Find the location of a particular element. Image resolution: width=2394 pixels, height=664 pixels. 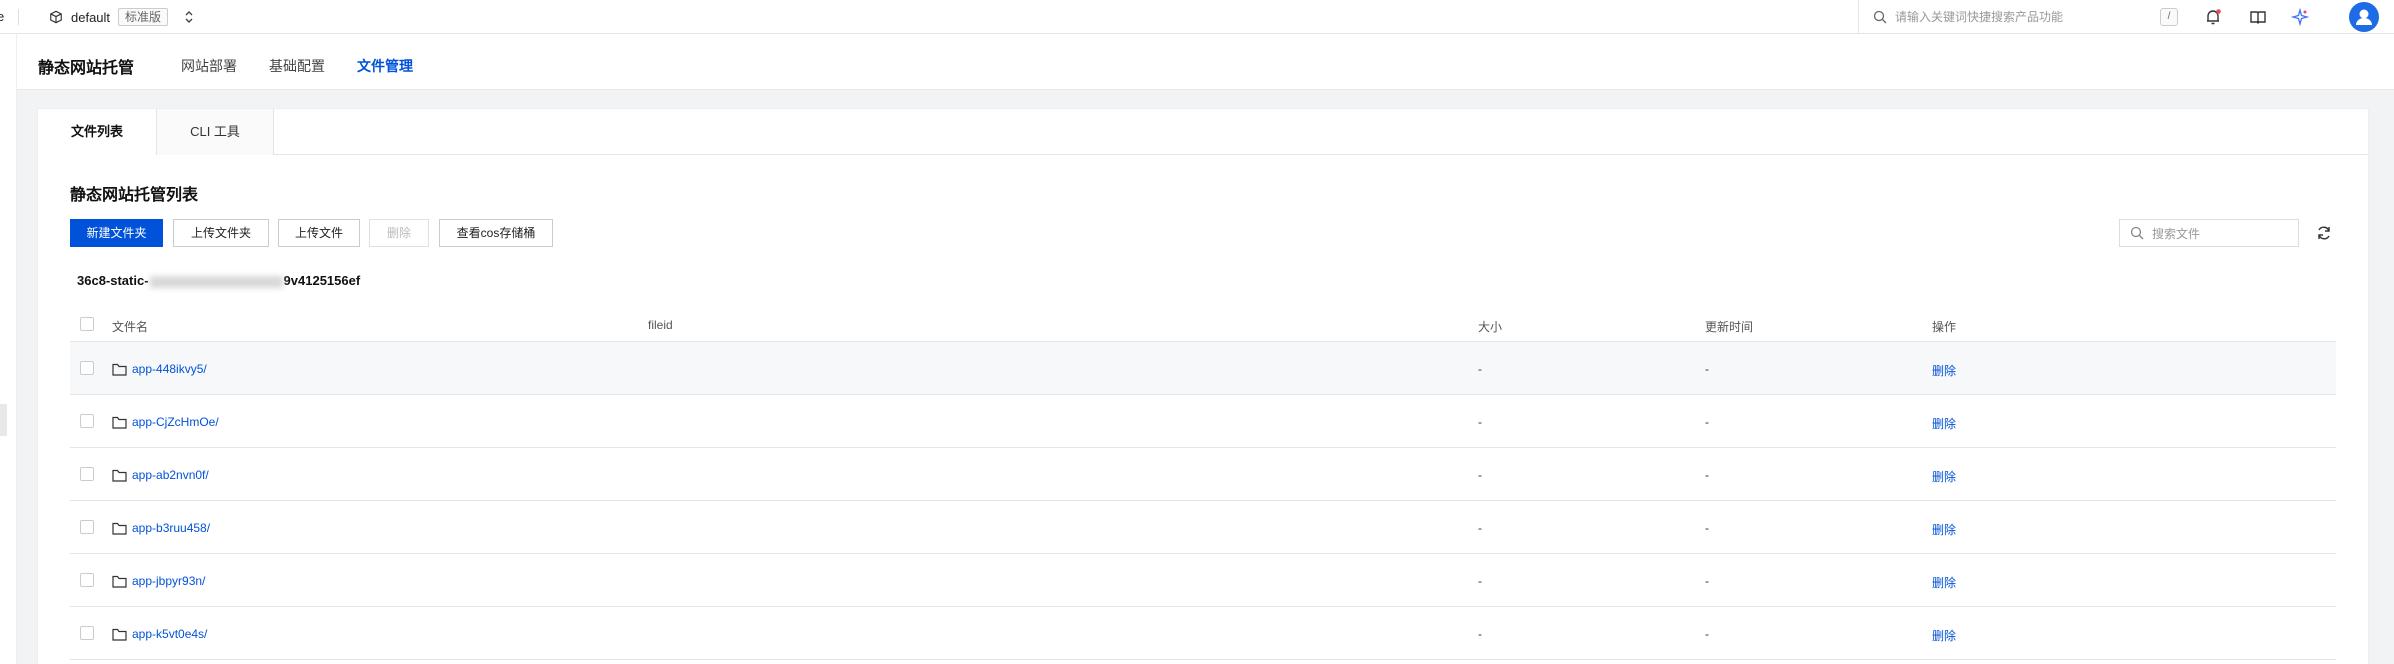

file-name-cell: app-jbpyr93n/ is located at coordinates (158, 581).